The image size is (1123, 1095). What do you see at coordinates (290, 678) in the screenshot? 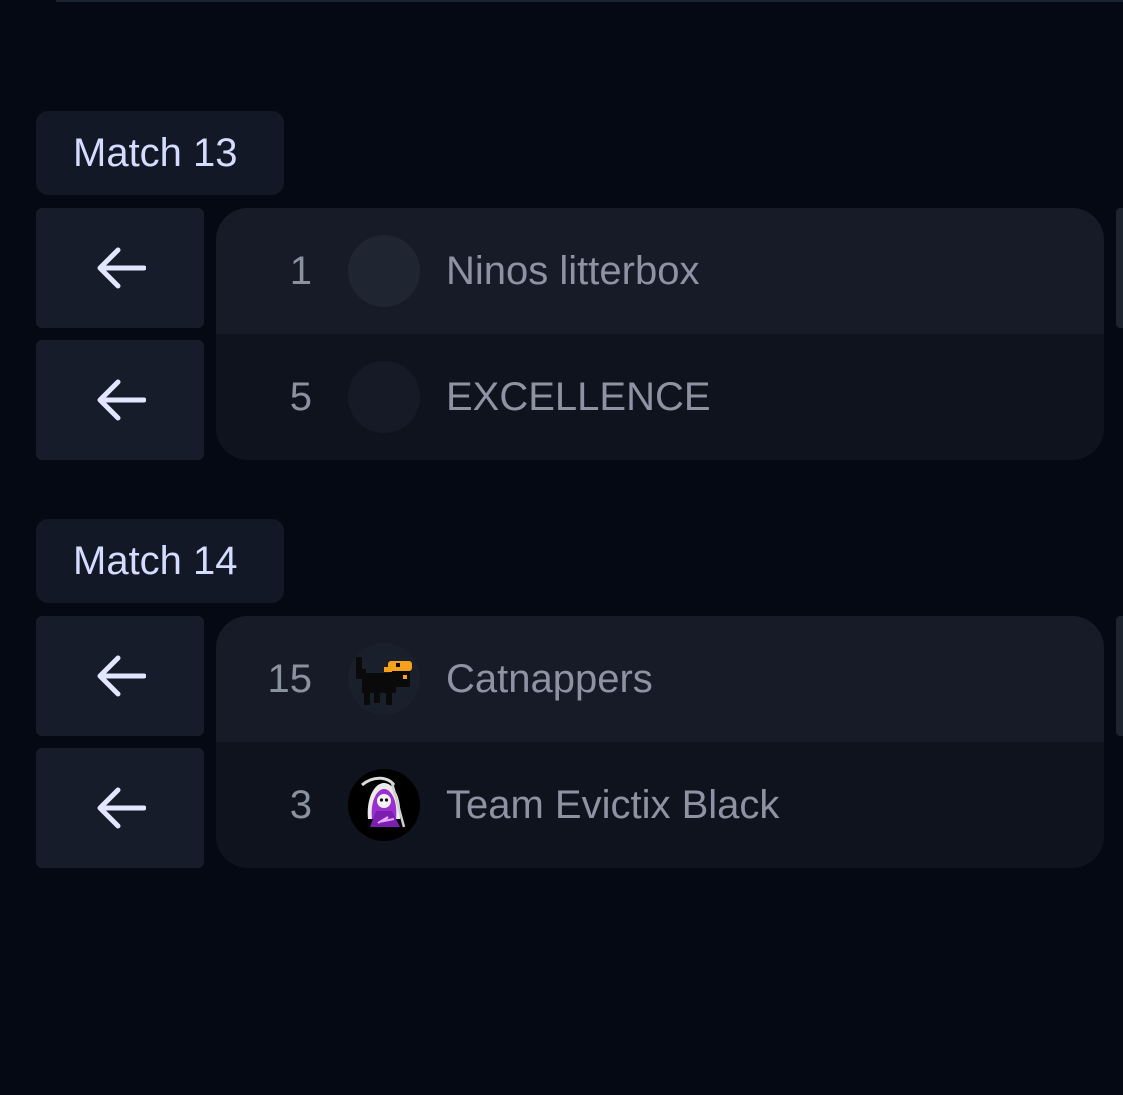
I see `team-seed: 15` at bounding box center [290, 678].